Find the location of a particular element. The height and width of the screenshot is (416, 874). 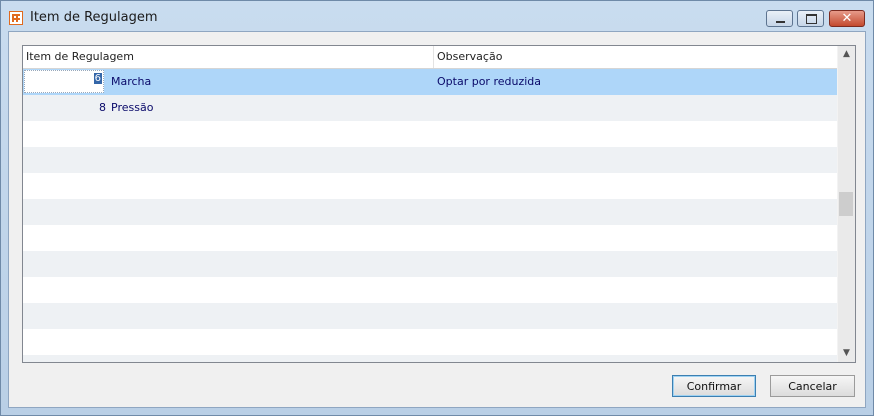

table-row: 6 Marcha Optar por reduzida is located at coordinates (430, 82).